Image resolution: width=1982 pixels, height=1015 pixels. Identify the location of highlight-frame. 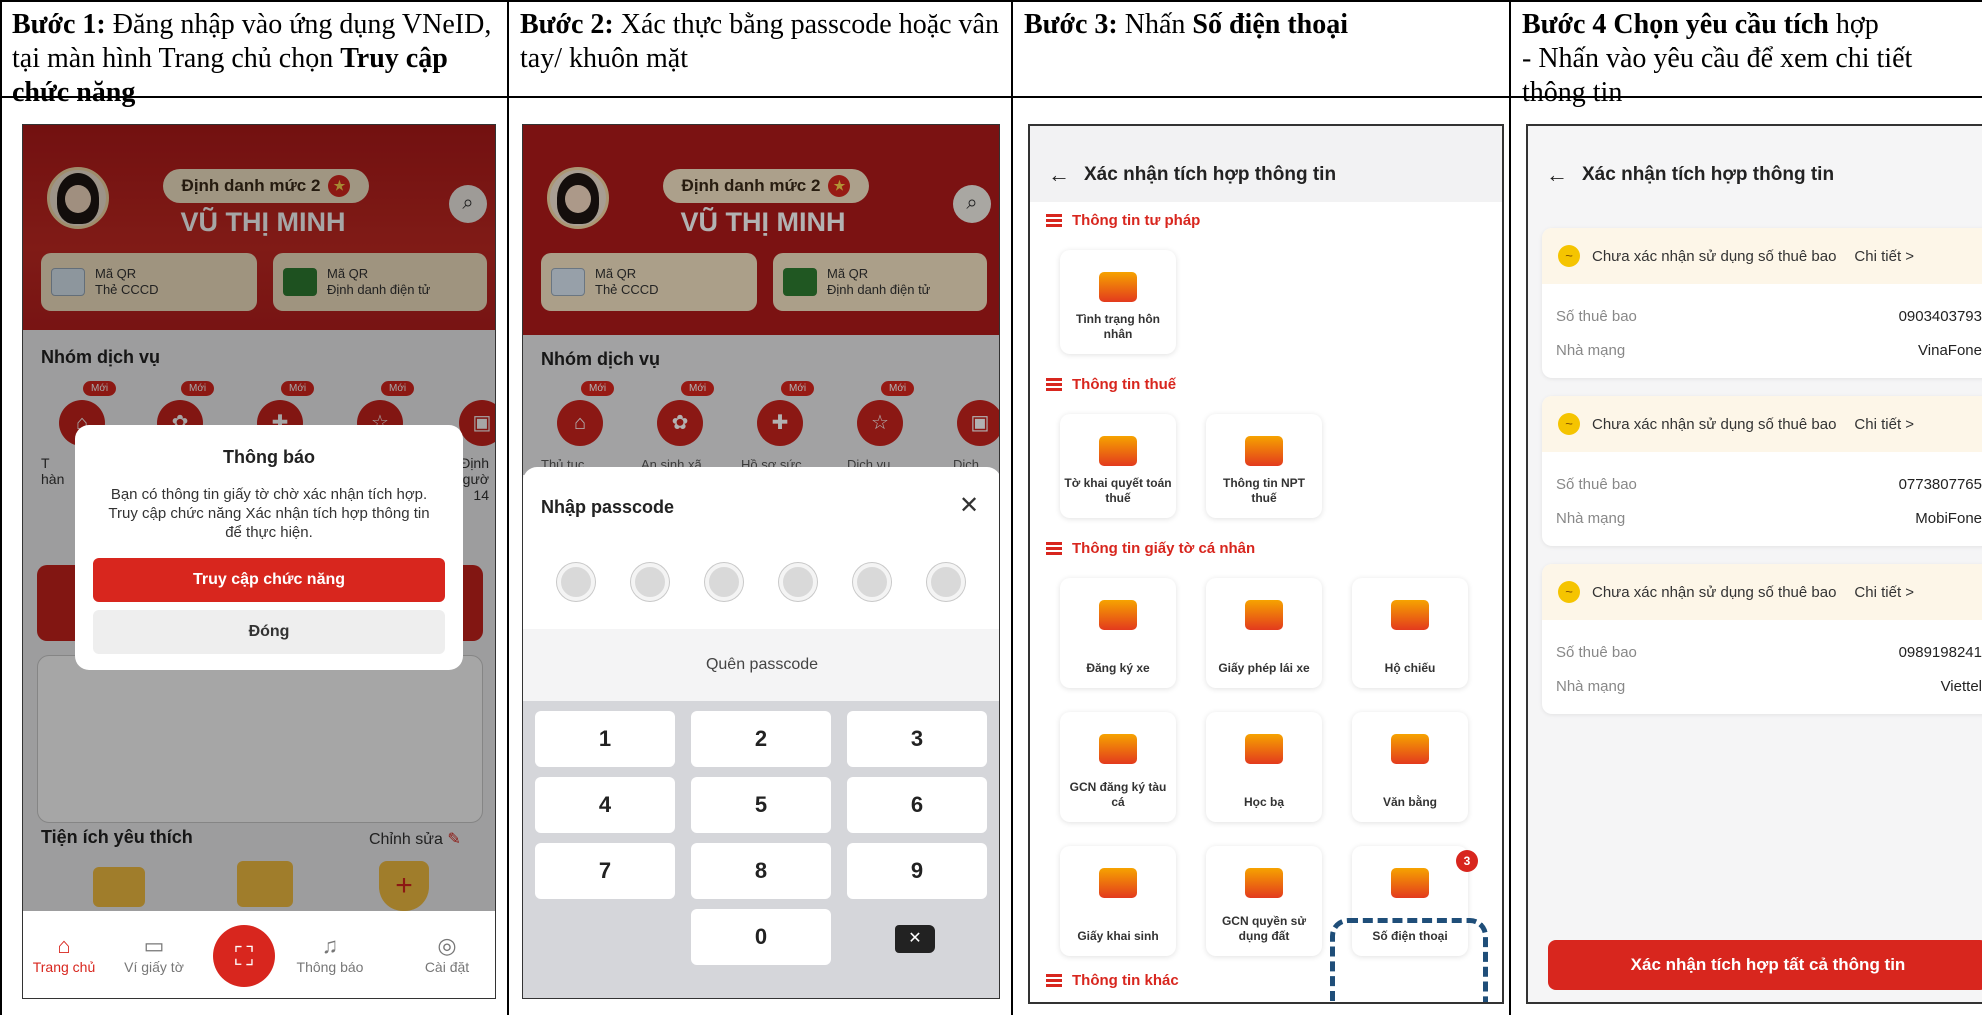
(1409, 960).